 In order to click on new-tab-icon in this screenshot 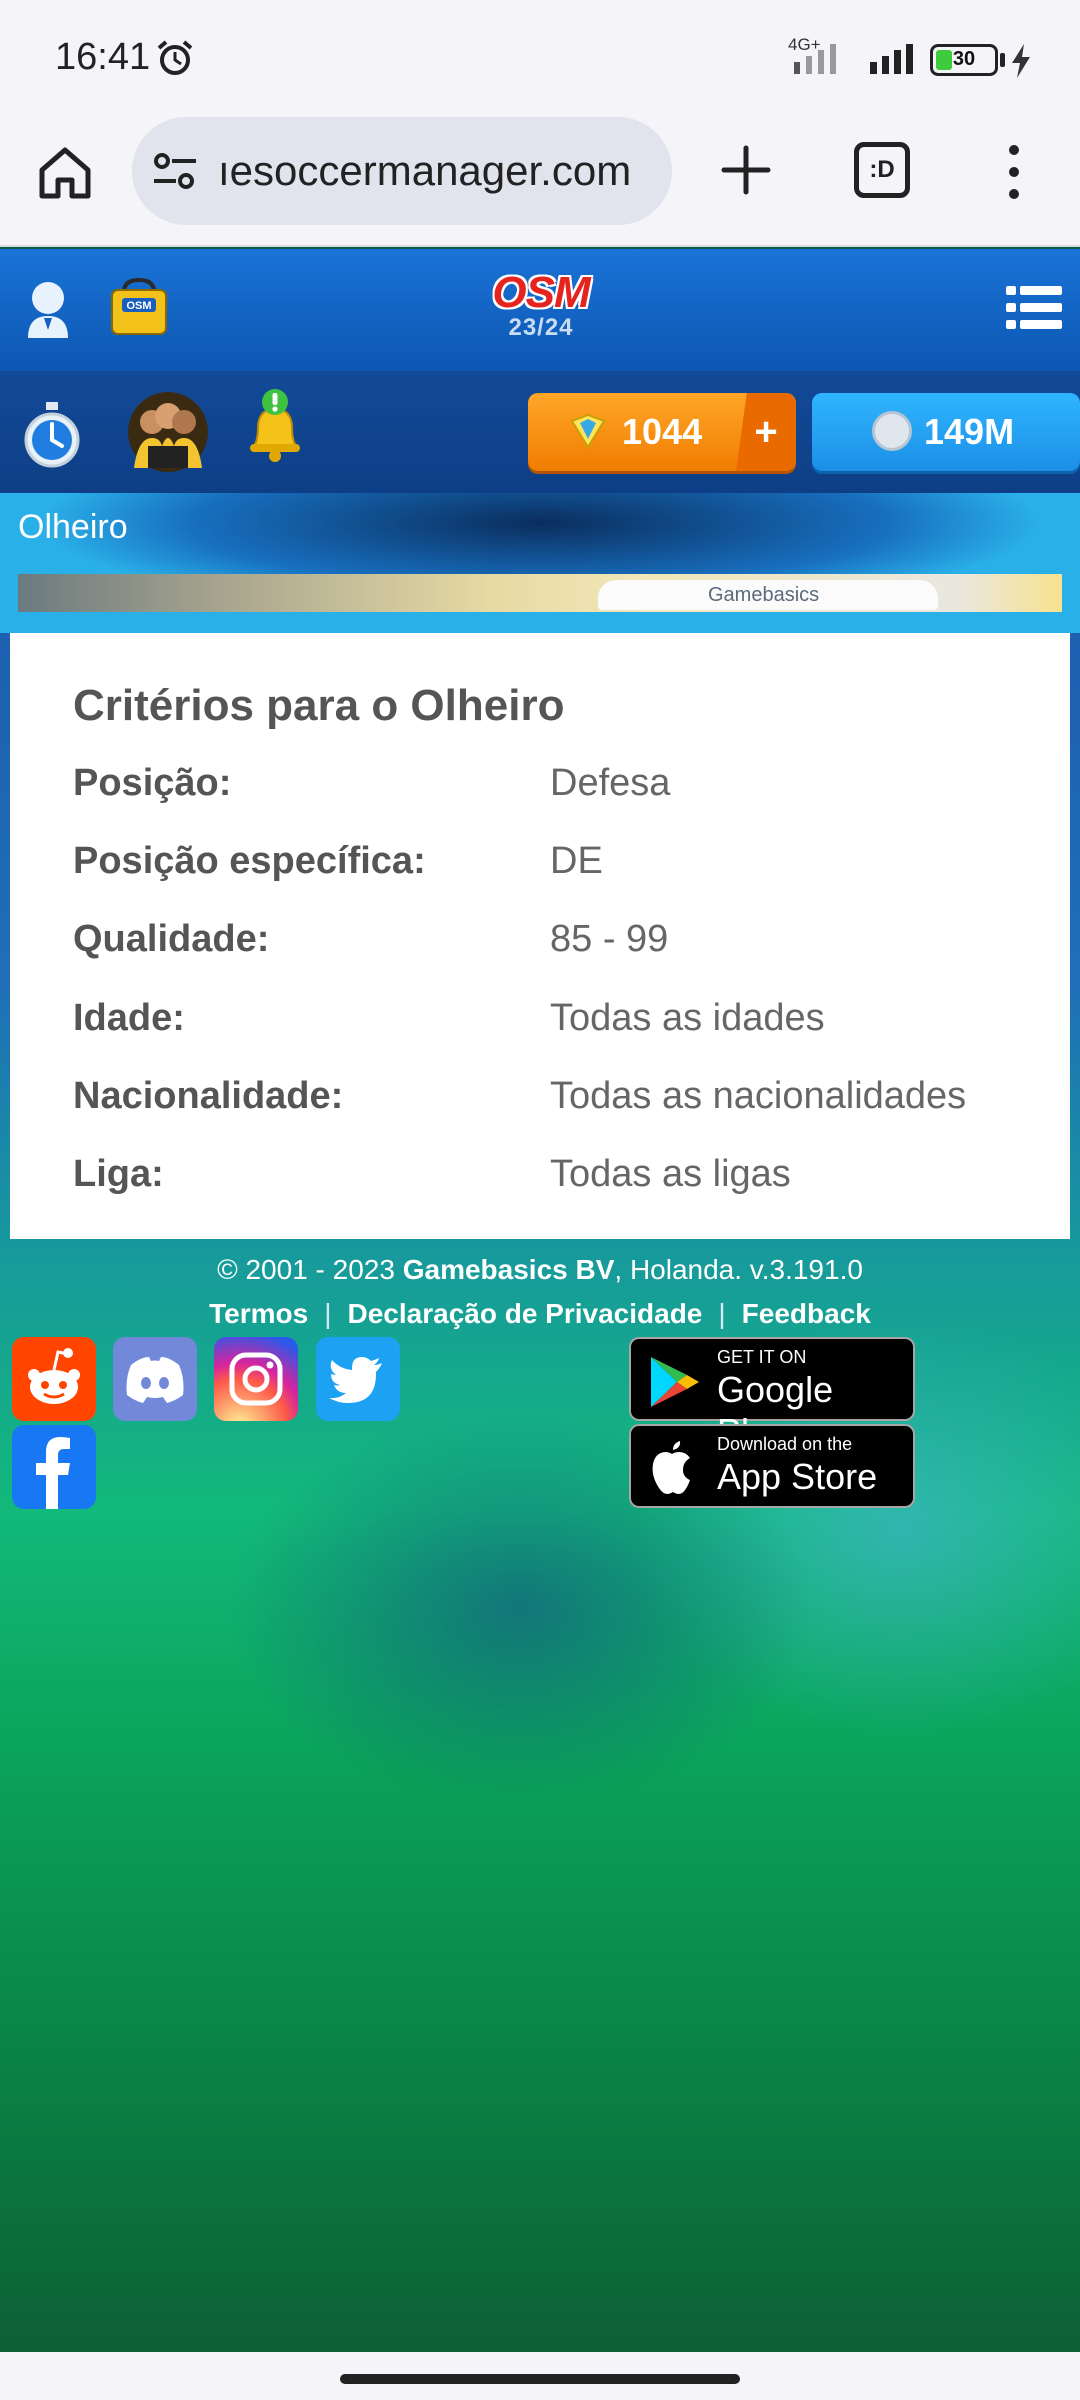, I will do `click(746, 170)`.